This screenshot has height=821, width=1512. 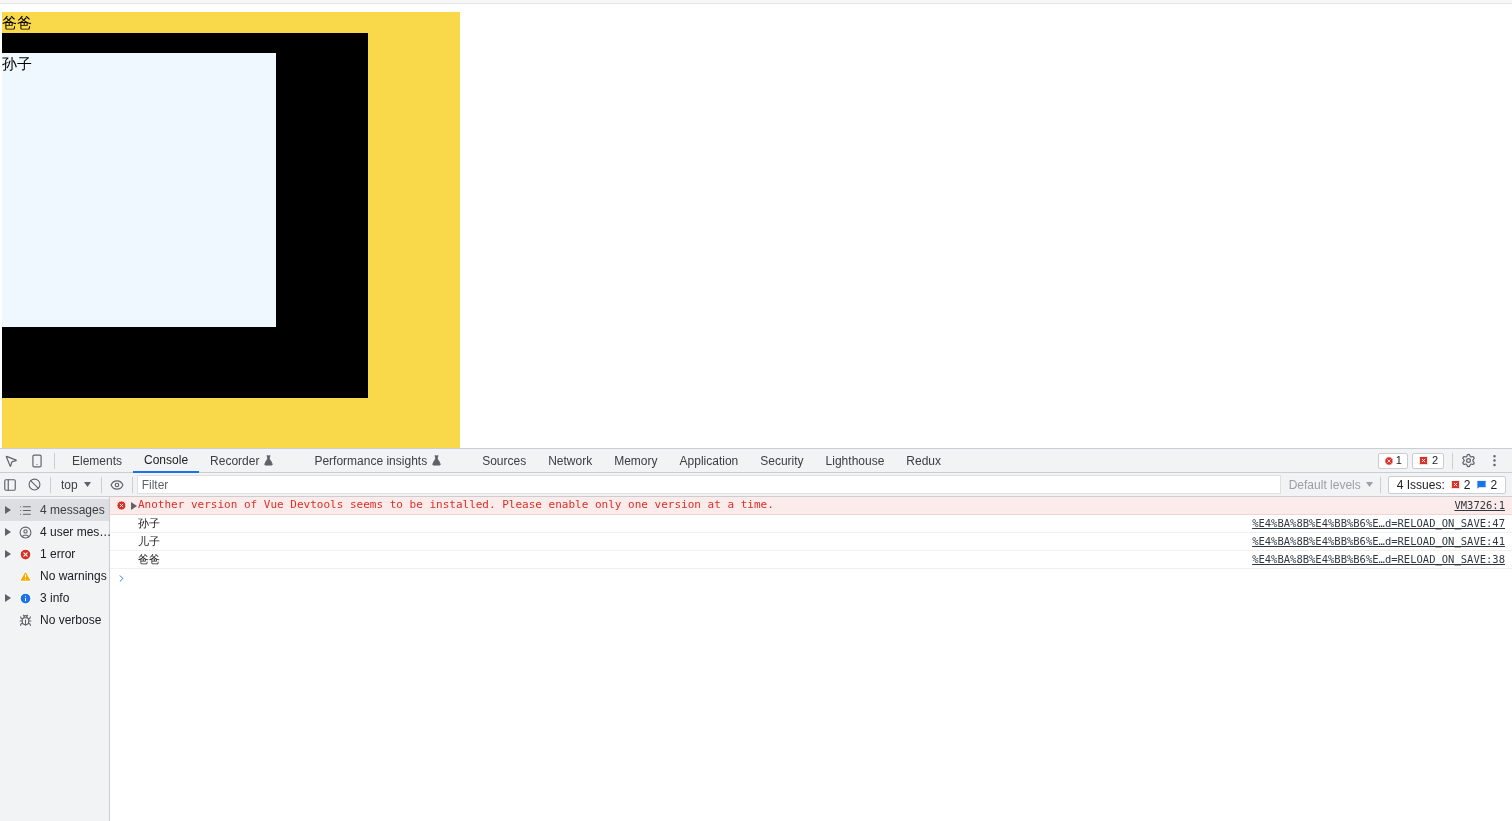 I want to click on issues-button: 4 Issues: 2 2, so click(x=1447, y=484).